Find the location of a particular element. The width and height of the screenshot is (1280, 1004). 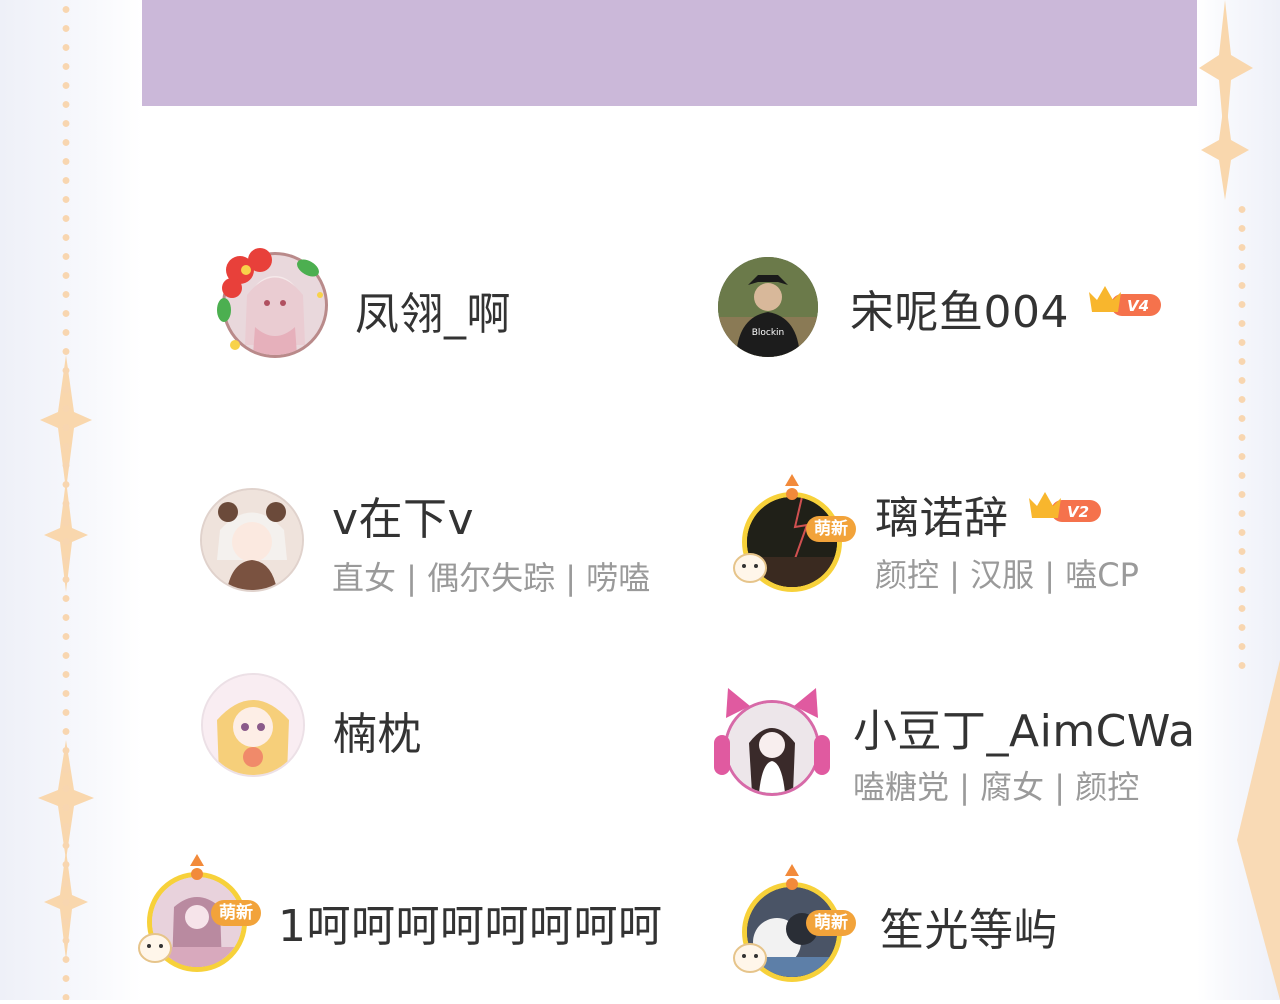

vip-level: V4 is located at coordinates (1138, 306).